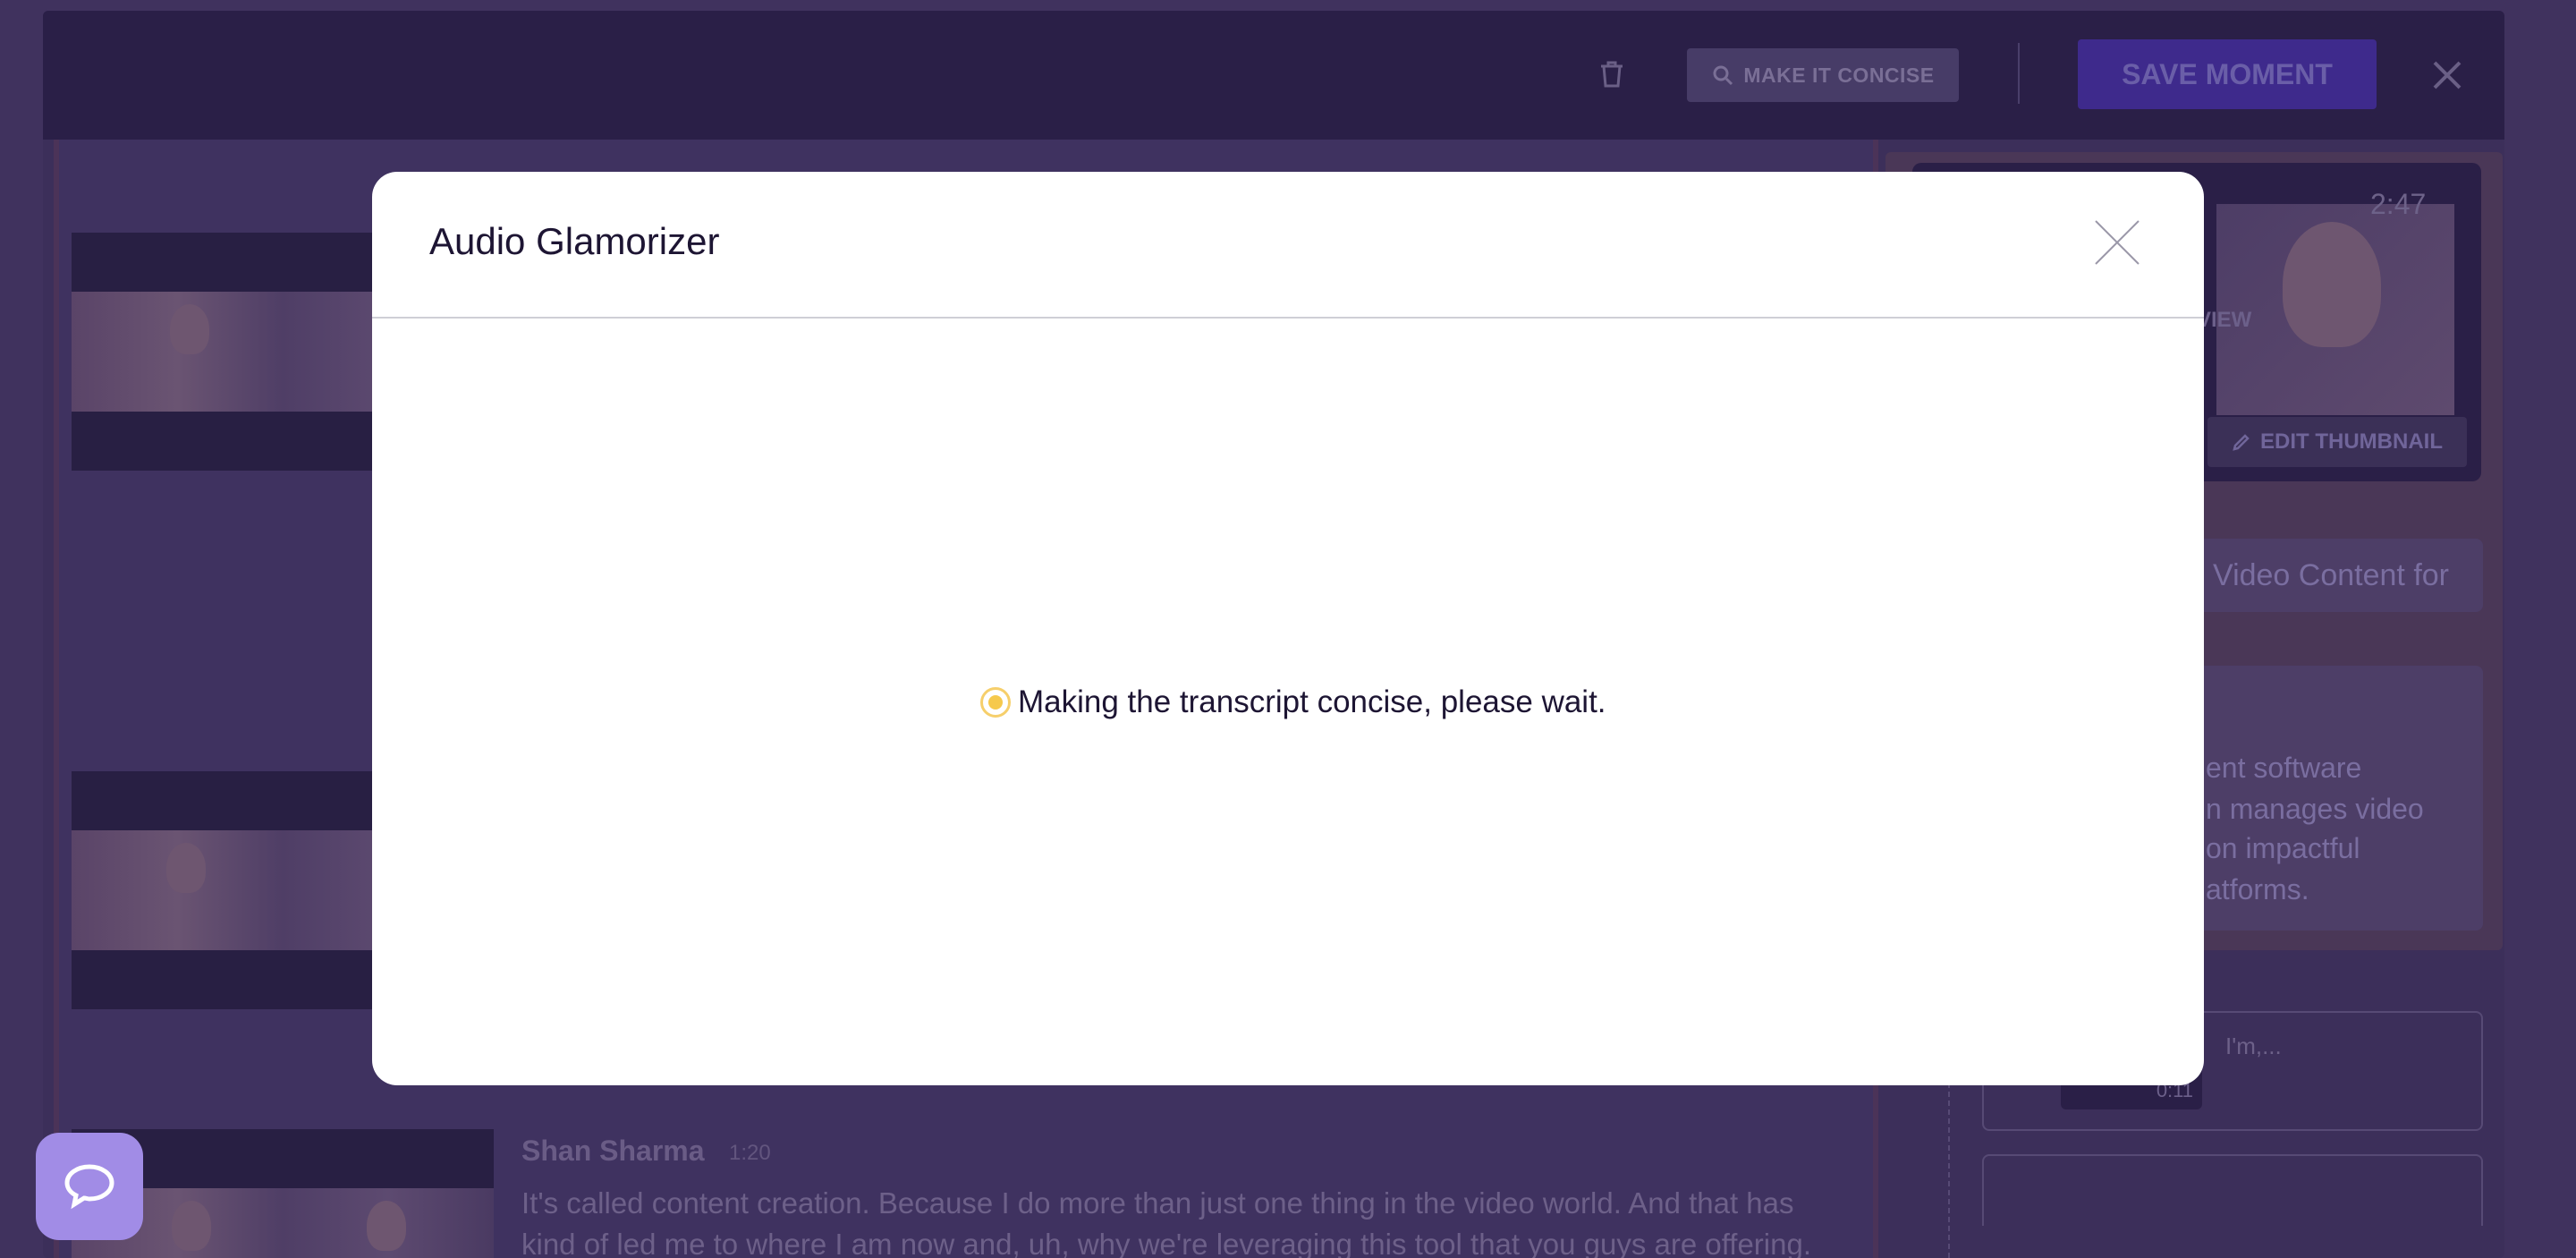 This screenshot has width=2576, height=1258. Describe the element at coordinates (2284, 768) in the screenshot. I see `description-line: ent software` at that location.